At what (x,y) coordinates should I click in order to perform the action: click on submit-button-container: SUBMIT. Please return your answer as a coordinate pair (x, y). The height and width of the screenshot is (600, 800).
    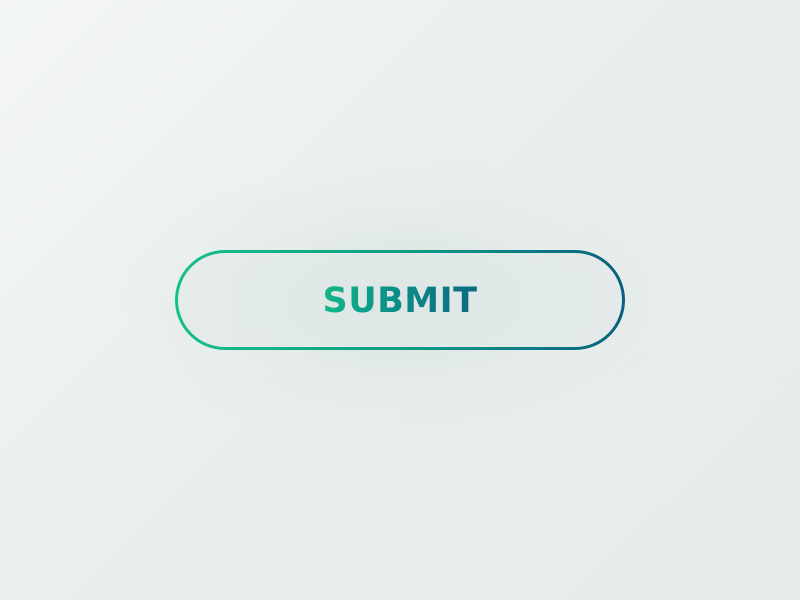
    Looking at the image, I should click on (400, 300).